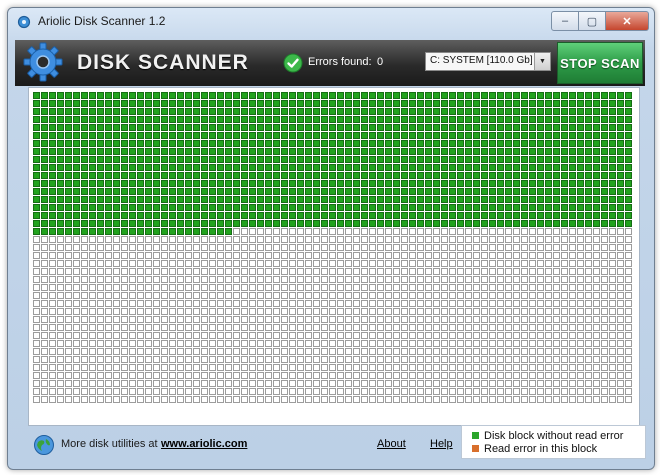 The image size is (660, 475). What do you see at coordinates (565, 21) in the screenshot?
I see `minimize-button: –` at bounding box center [565, 21].